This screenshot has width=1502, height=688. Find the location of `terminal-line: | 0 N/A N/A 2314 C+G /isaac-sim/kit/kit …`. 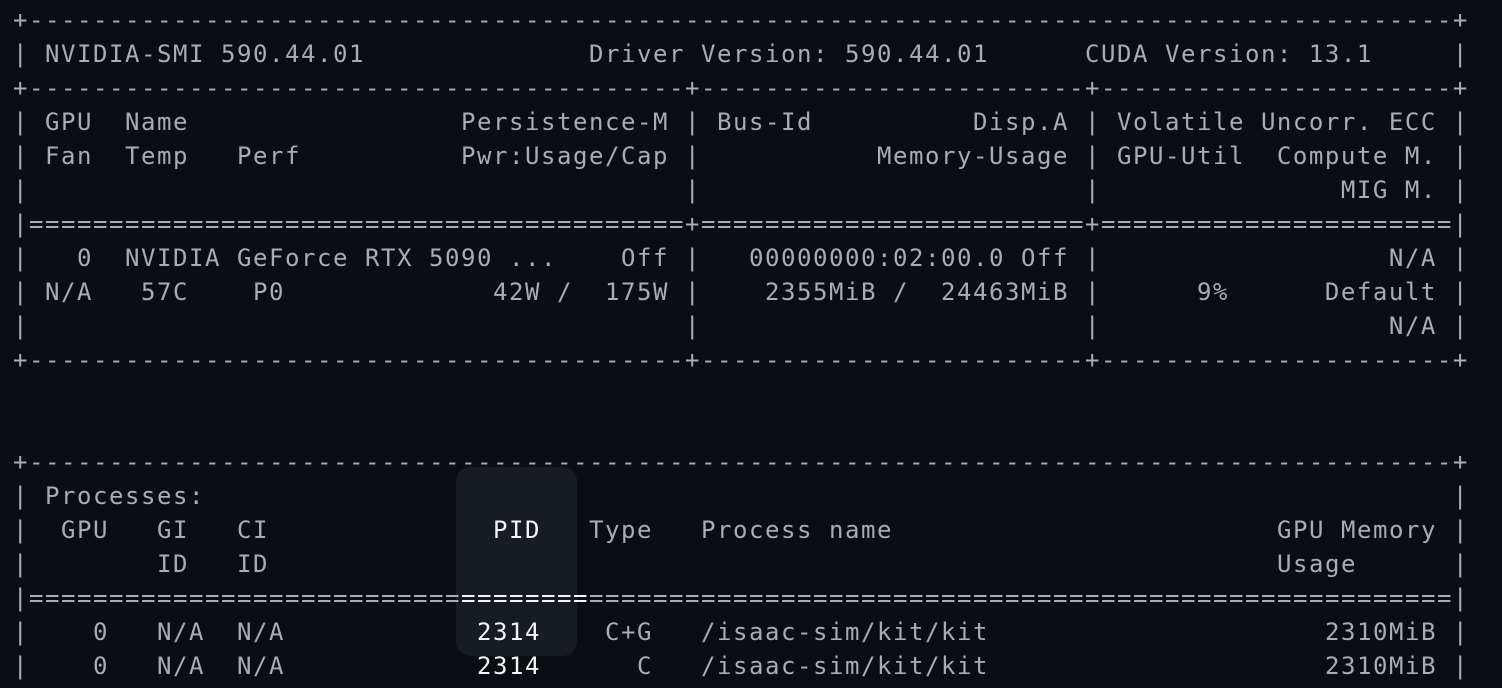

terminal-line: | 0 N/A N/A 2314 C+G /isaac-sim/kit/kit … is located at coordinates (741, 632).